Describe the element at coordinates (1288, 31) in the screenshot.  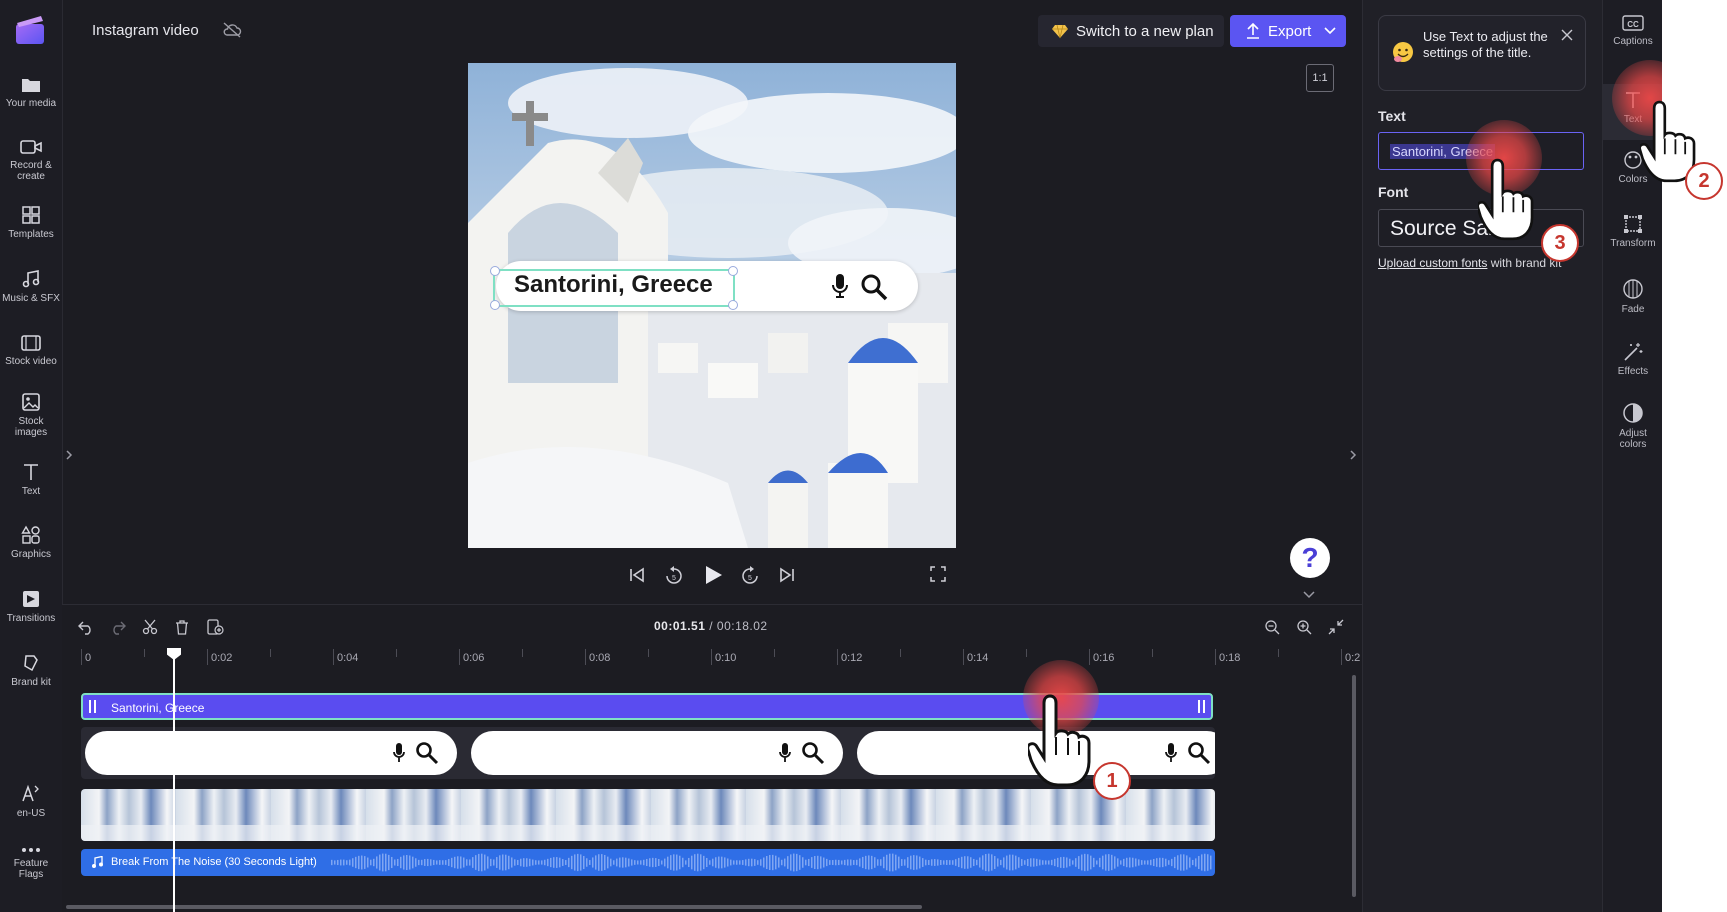
I see `export-button: Export` at that location.